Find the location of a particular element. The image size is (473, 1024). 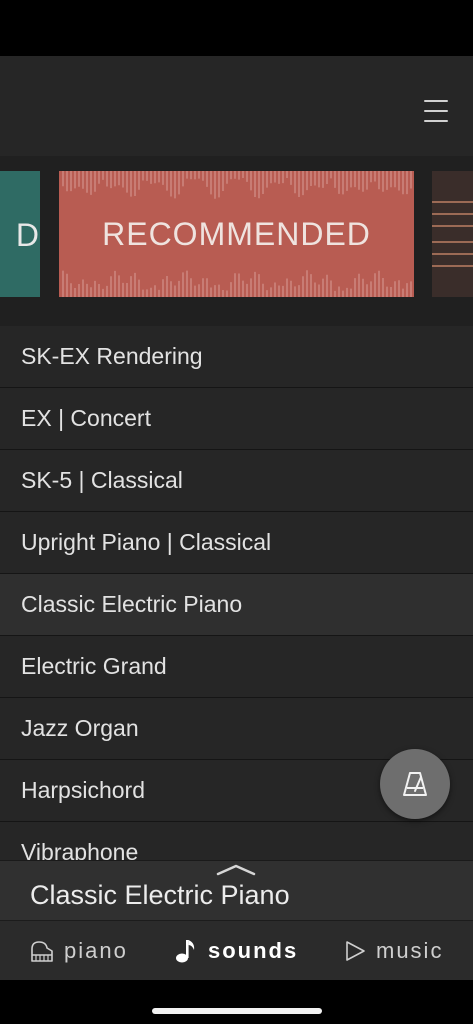

tab-music: music is located at coordinates (393, 950).